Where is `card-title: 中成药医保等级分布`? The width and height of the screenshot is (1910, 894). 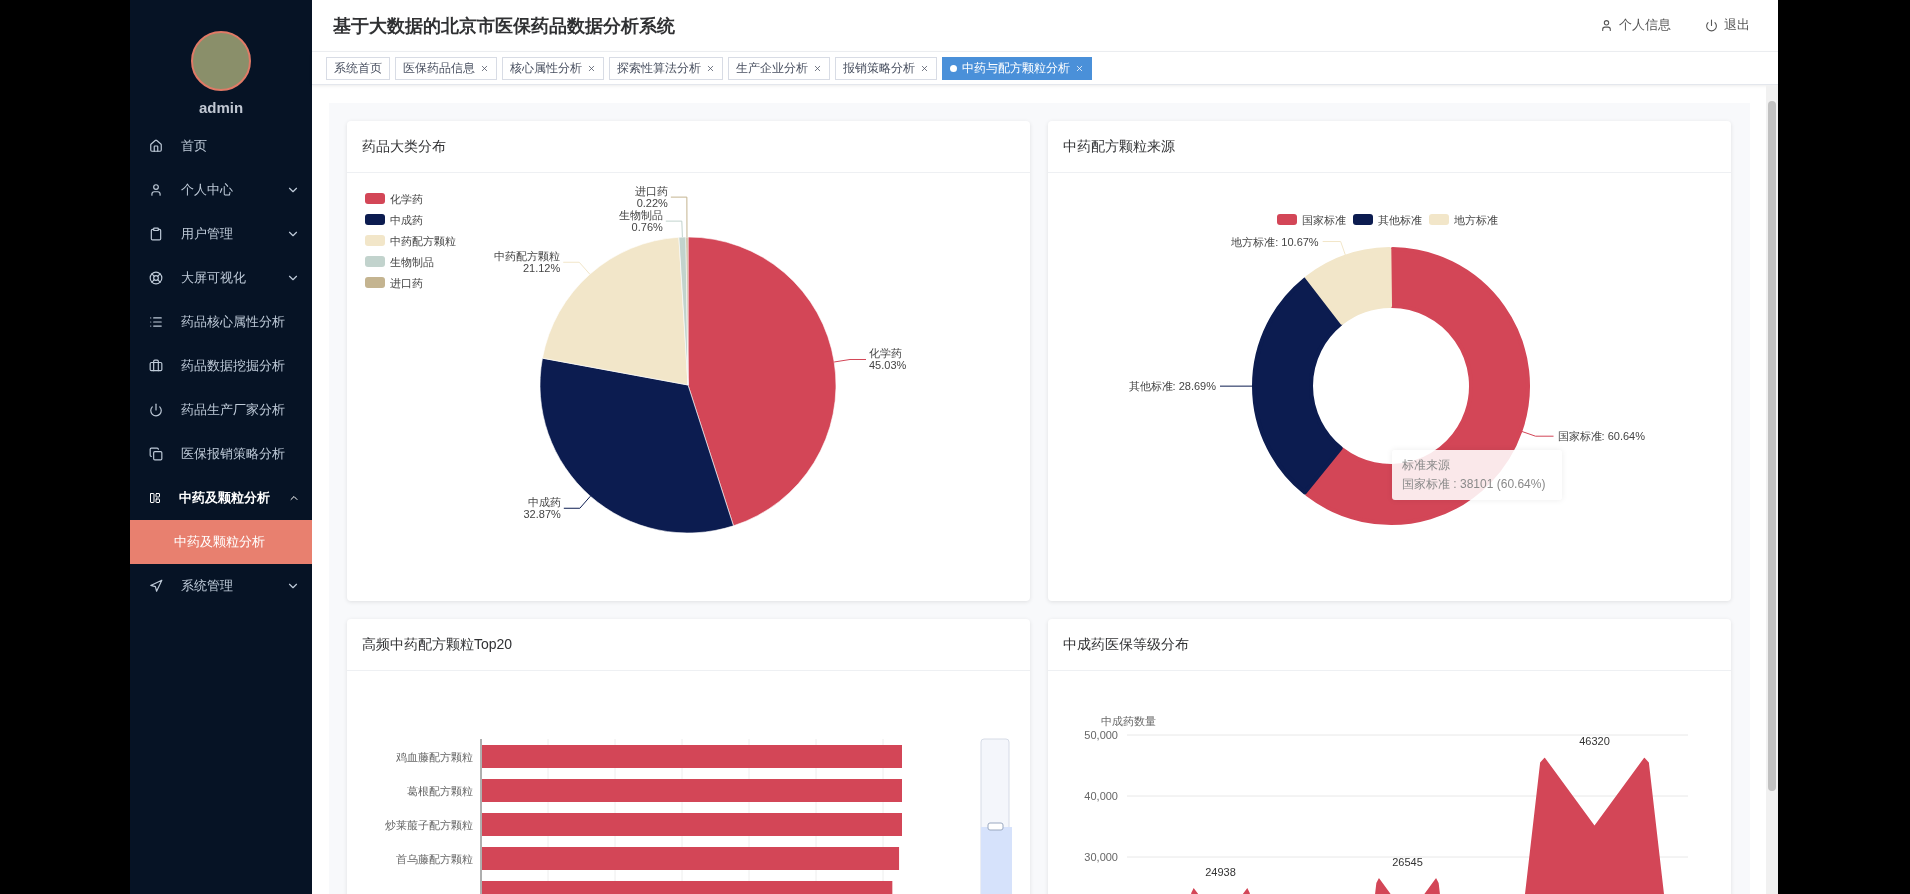
card-title: 中成药医保等级分布 is located at coordinates (1126, 644).